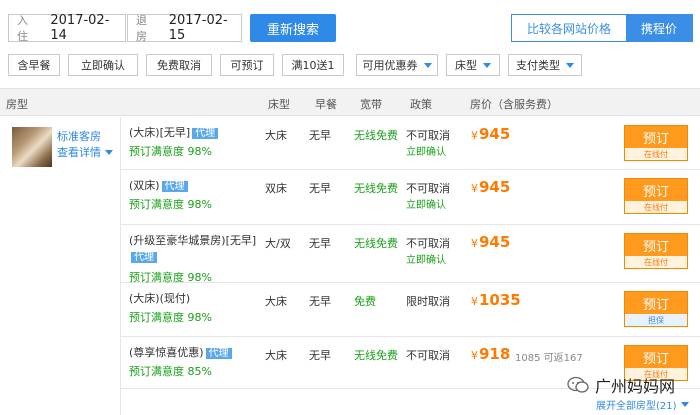 This screenshot has height=415, width=700. I want to click on book-button: 预订 担保, so click(656, 309).